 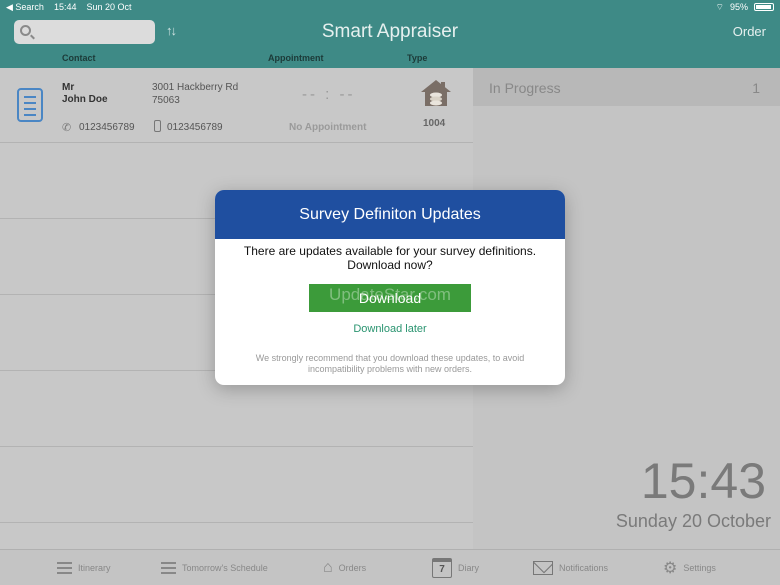 I want to click on mail-icon, so click(x=543, y=568).